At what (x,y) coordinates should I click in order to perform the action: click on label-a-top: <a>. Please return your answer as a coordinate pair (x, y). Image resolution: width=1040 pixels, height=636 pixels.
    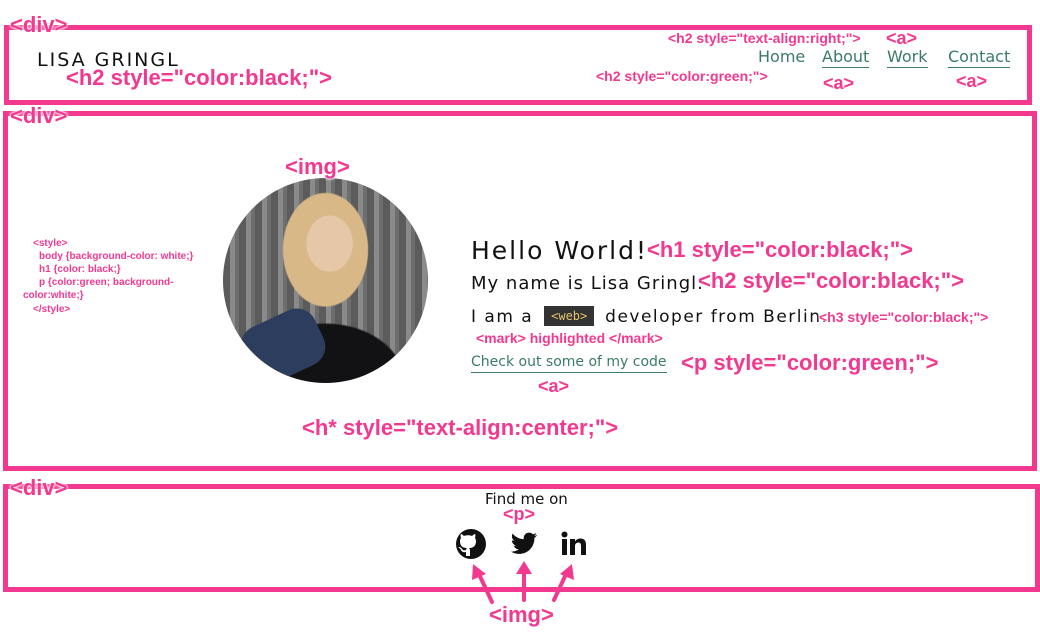
    Looking at the image, I should click on (902, 38).